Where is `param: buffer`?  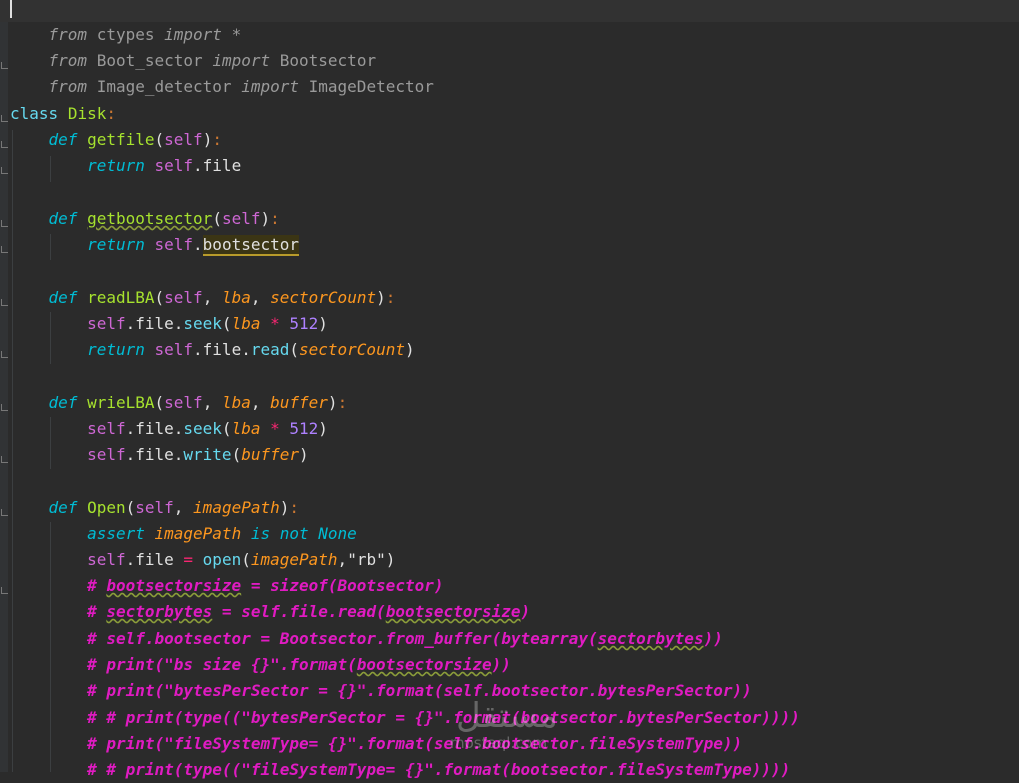 param: buffer is located at coordinates (270, 454).